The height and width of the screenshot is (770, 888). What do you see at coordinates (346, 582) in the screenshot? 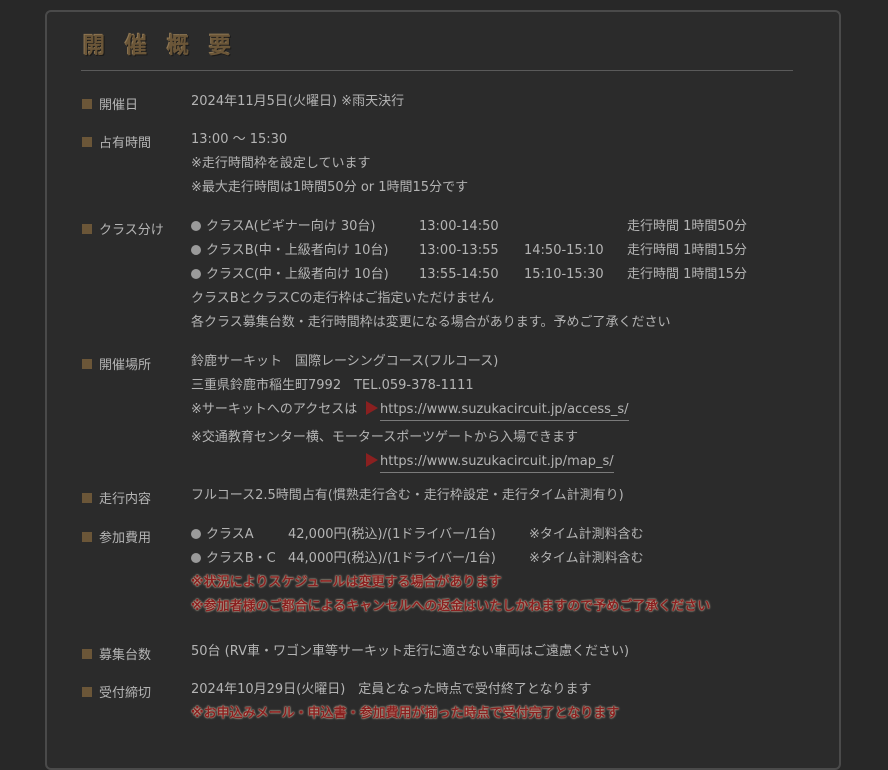
I see `fee-warning-1: ※状況によりスケジュールは変更する場合があります` at bounding box center [346, 582].